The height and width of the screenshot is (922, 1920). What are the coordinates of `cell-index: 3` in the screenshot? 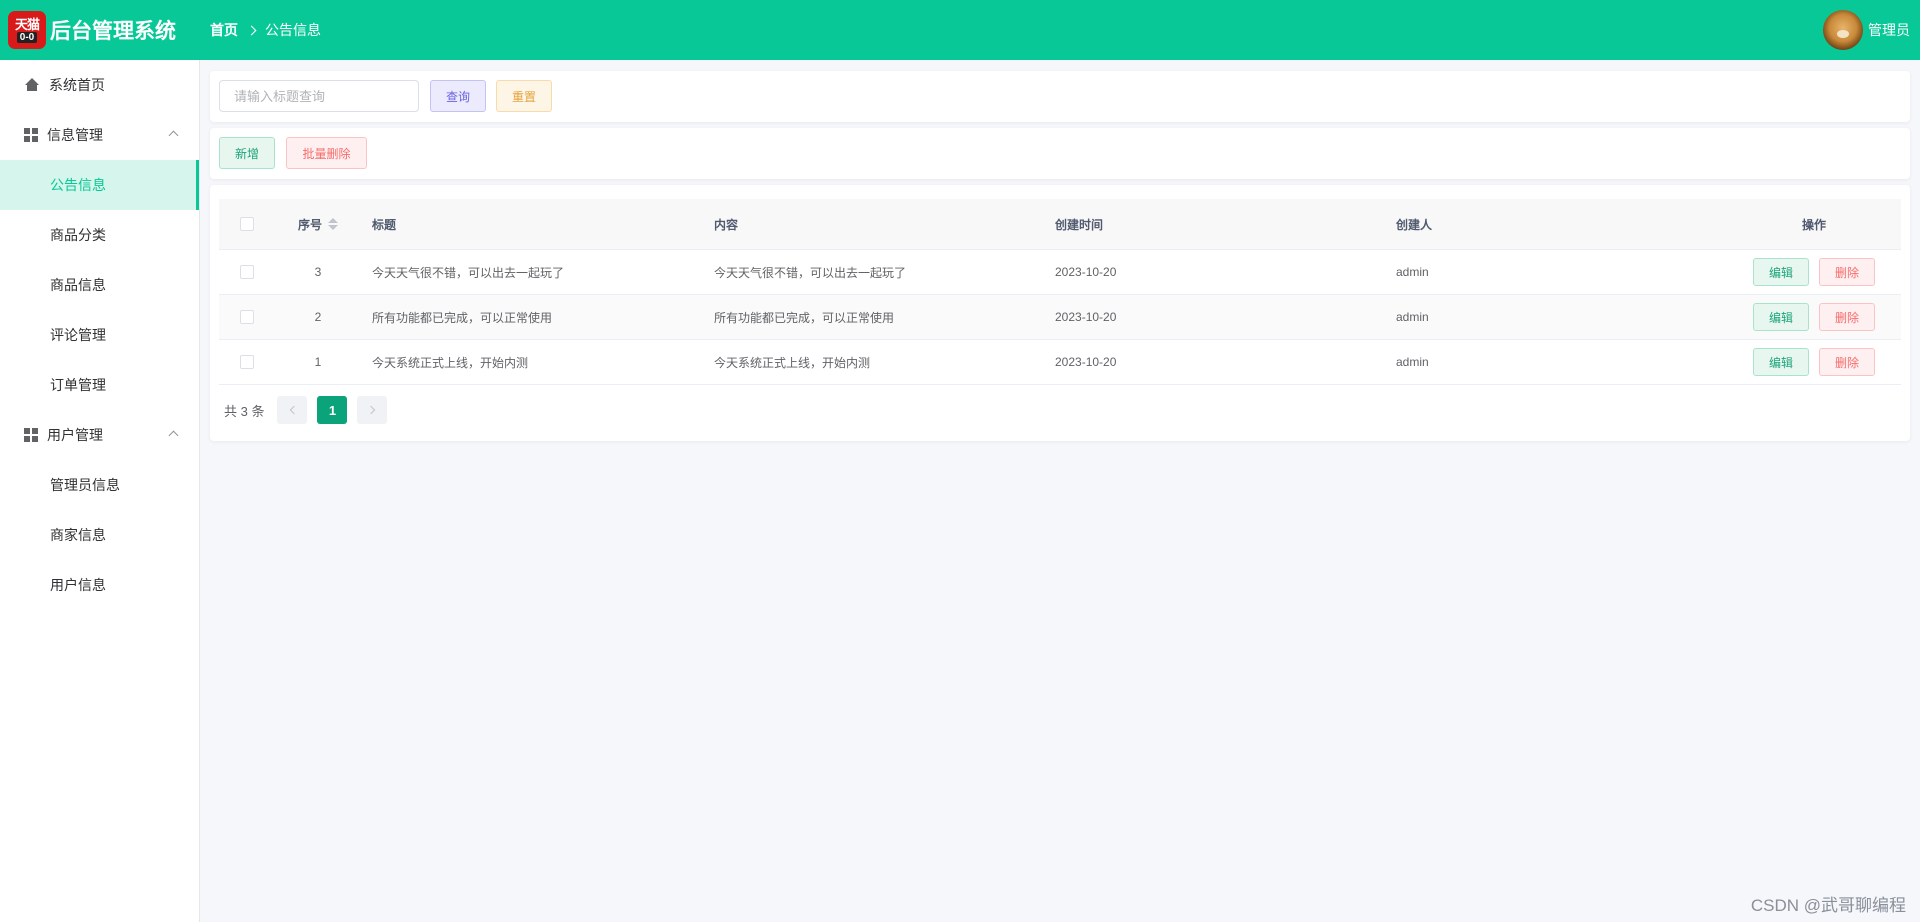 It's located at (318, 272).